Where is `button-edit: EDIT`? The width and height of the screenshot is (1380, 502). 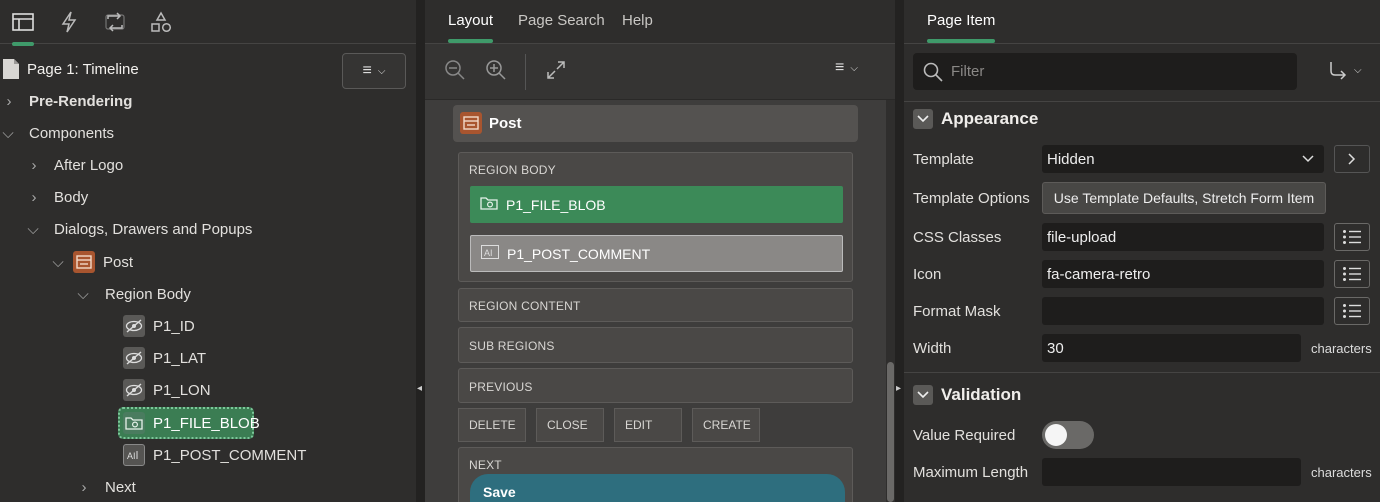 button-edit: EDIT is located at coordinates (648, 425).